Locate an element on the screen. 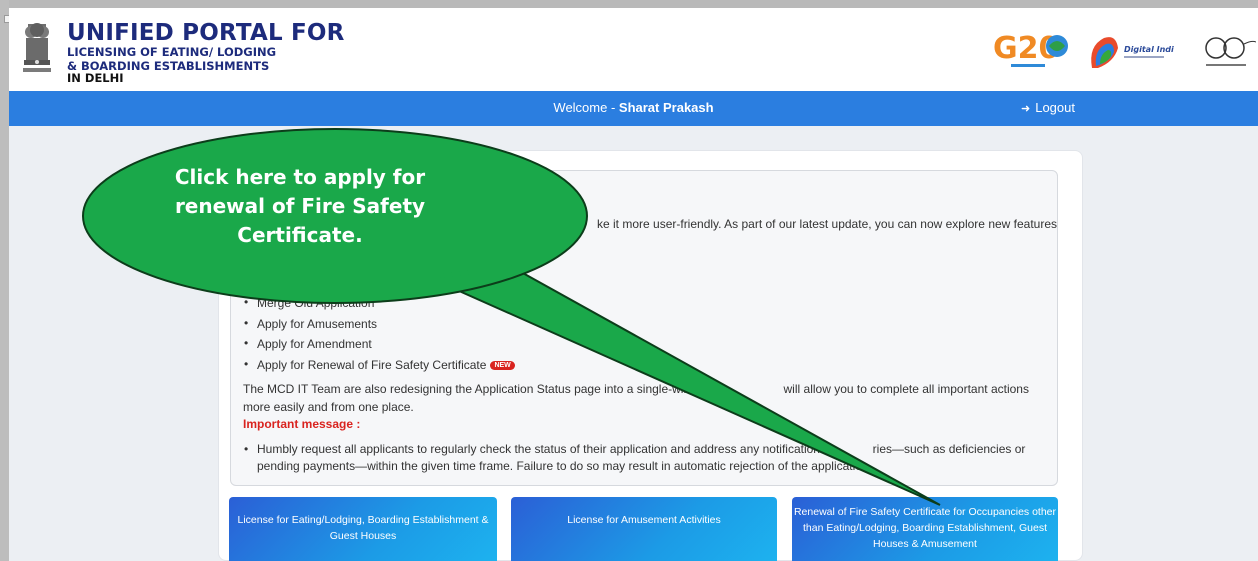  amusement-license-tile: License for Amusement Activities is located at coordinates (644, 529).